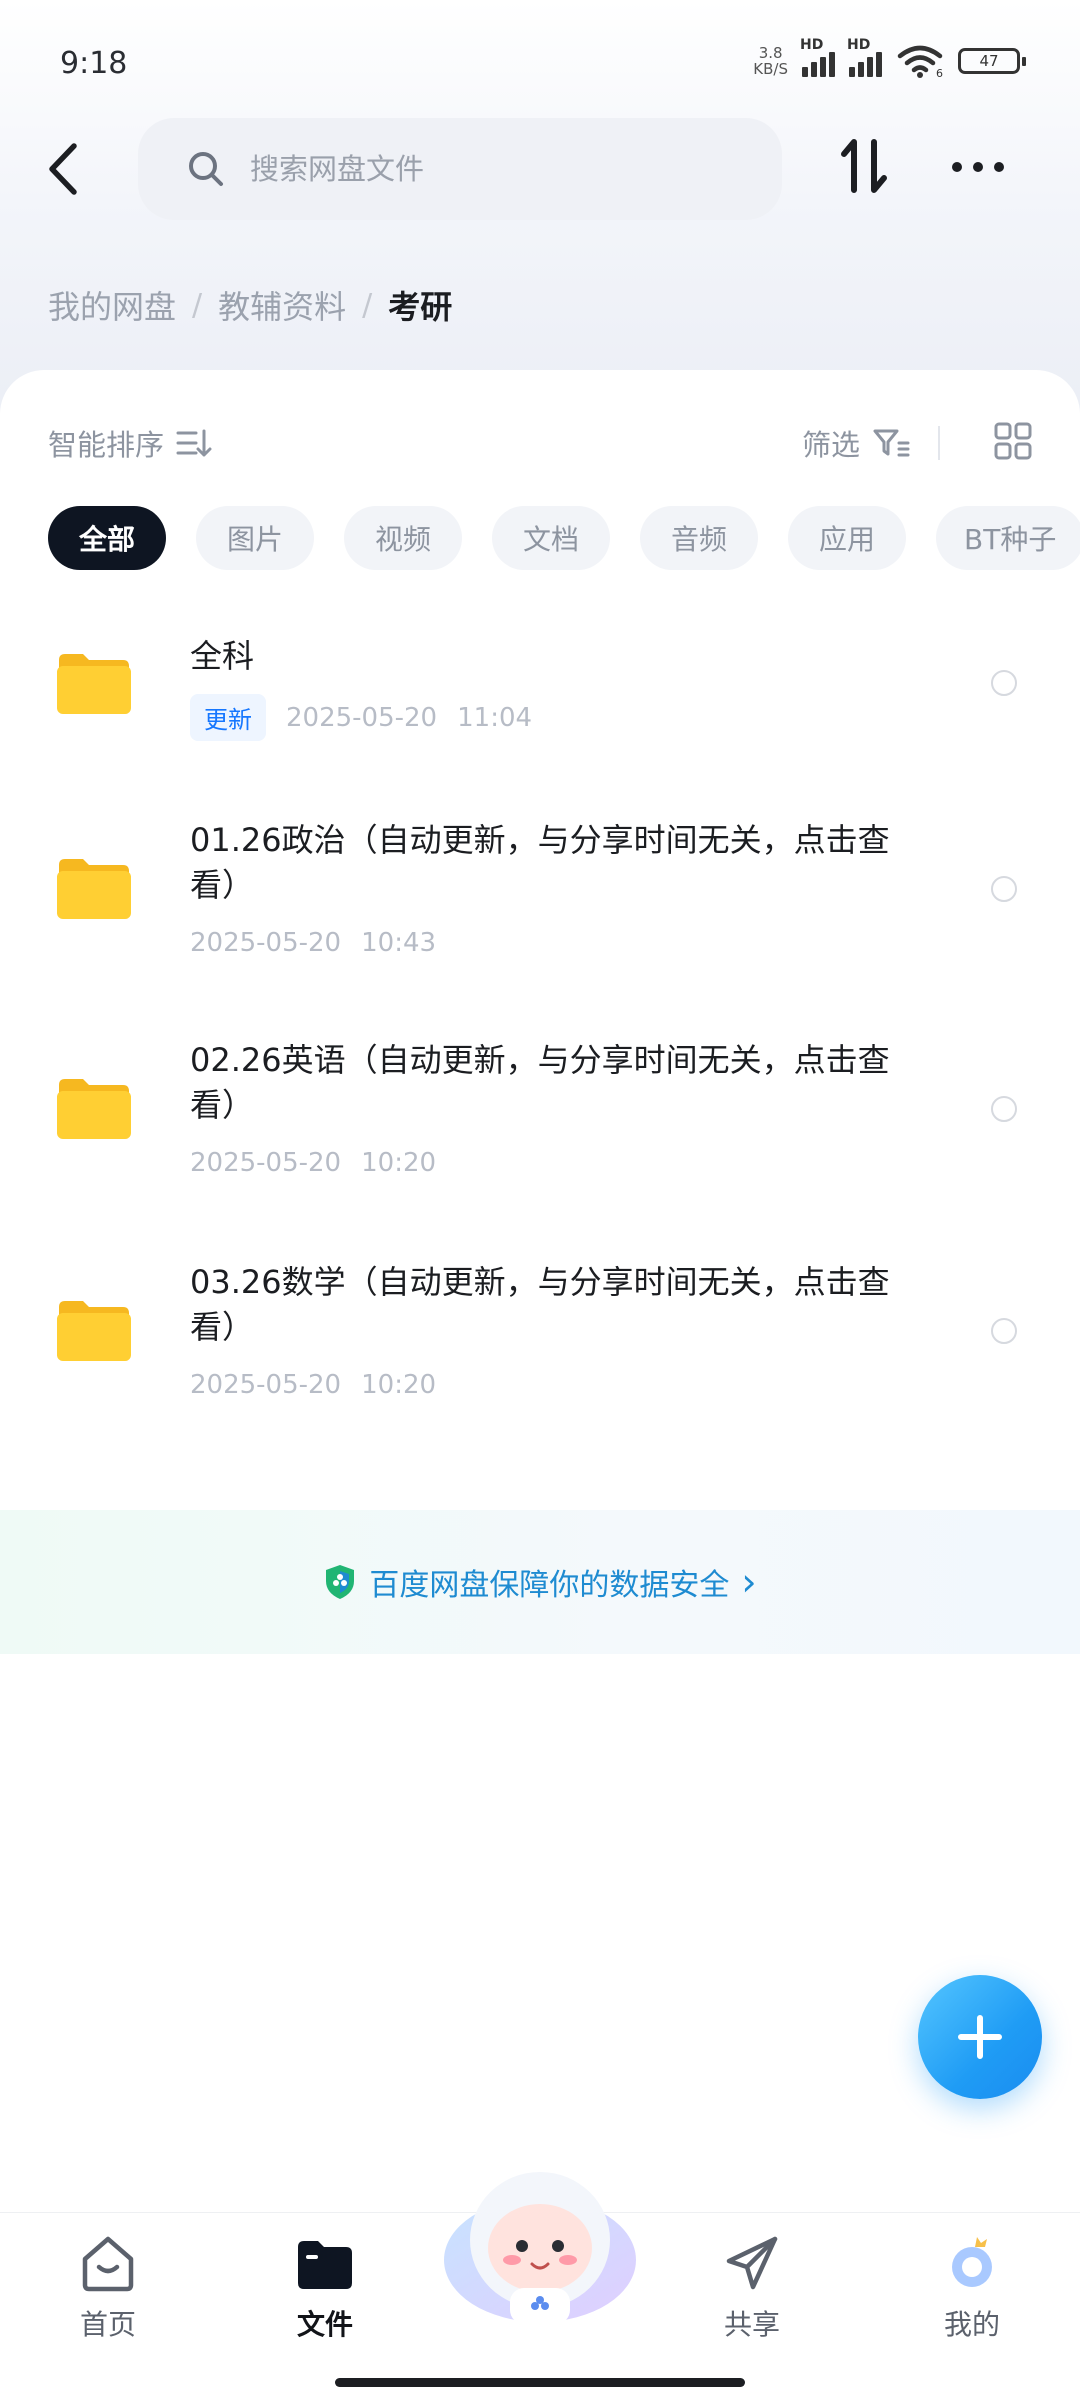 The height and width of the screenshot is (2404, 1080). I want to click on ai-assistant-mascot, so click(540, 2245).